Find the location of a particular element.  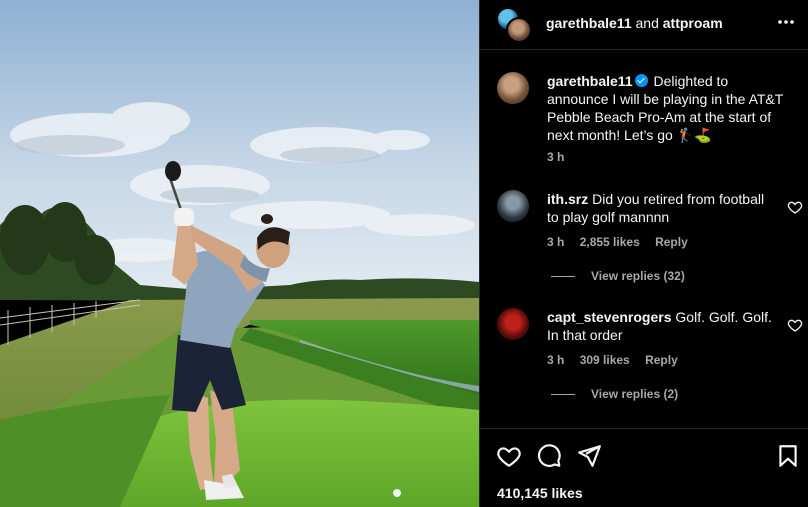

comment-icon is located at coordinates (549, 456).